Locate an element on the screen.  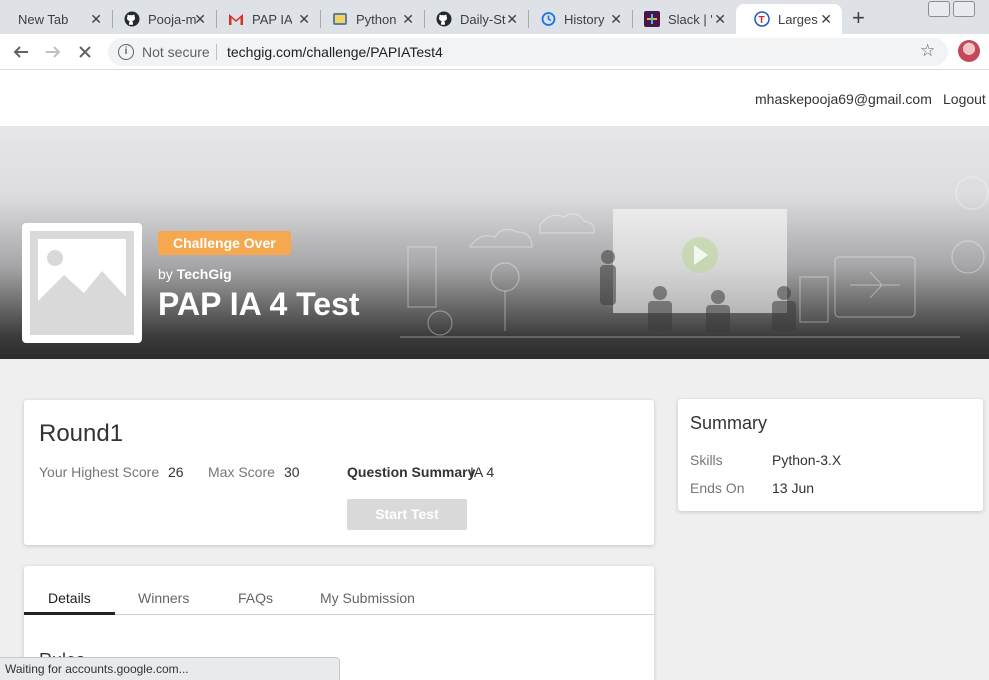
info-icon: i is located at coordinates (126, 52).